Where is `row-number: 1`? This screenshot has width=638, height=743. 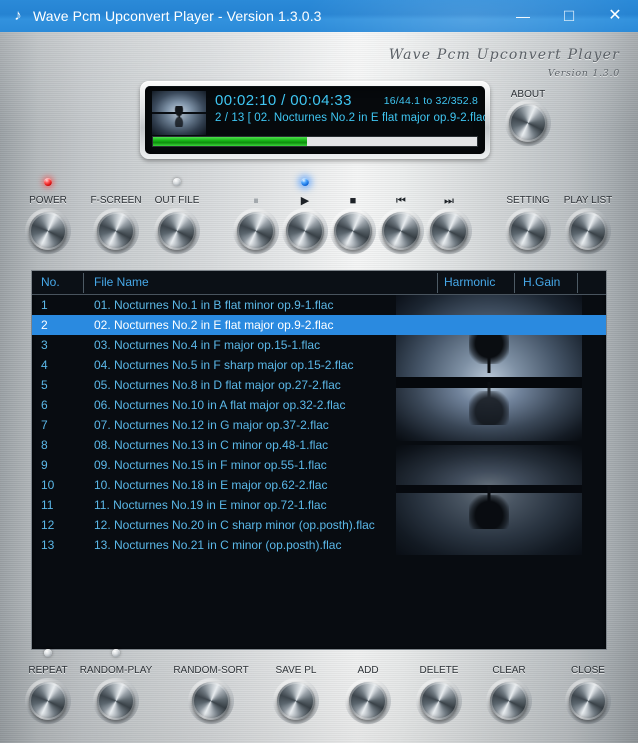 row-number: 1 is located at coordinates (44, 305).